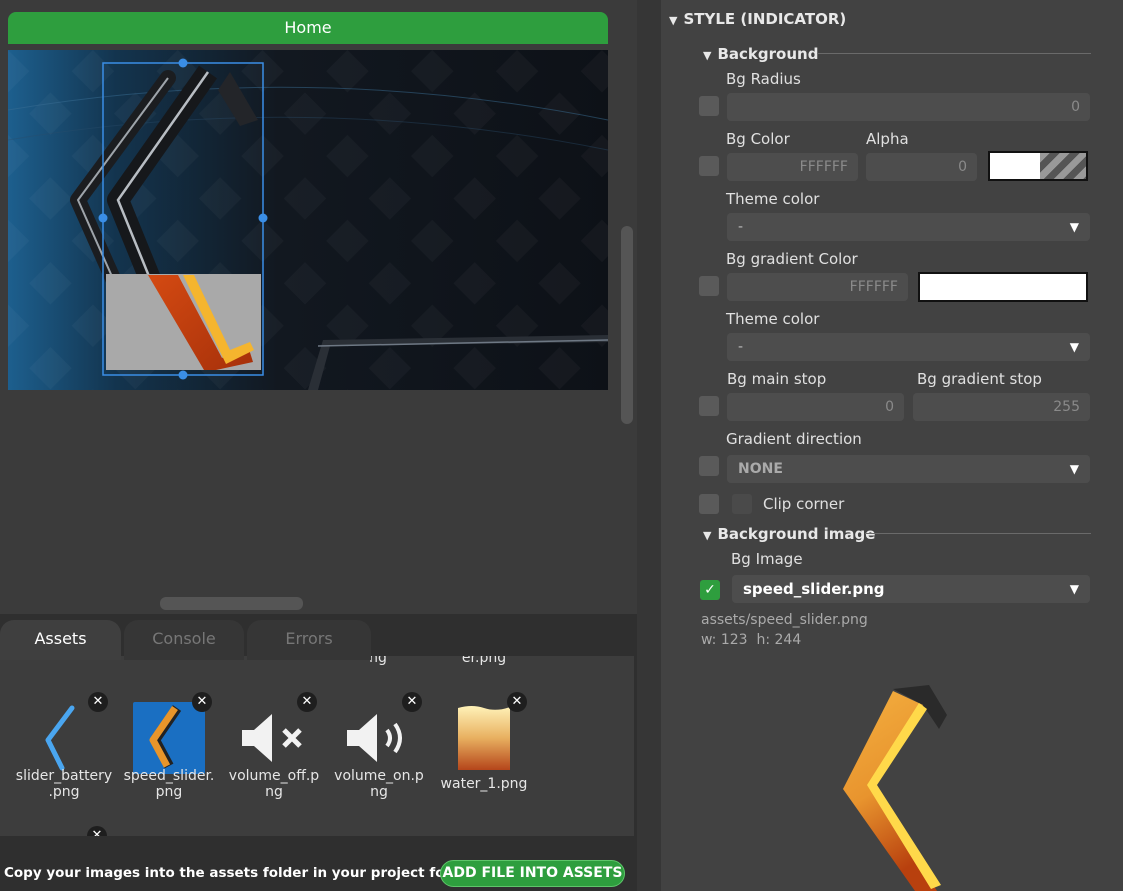 Image resolution: width=1123 pixels, height=891 pixels. What do you see at coordinates (64, 831) in the screenshot?
I see `asset-item-partial: ✕` at bounding box center [64, 831].